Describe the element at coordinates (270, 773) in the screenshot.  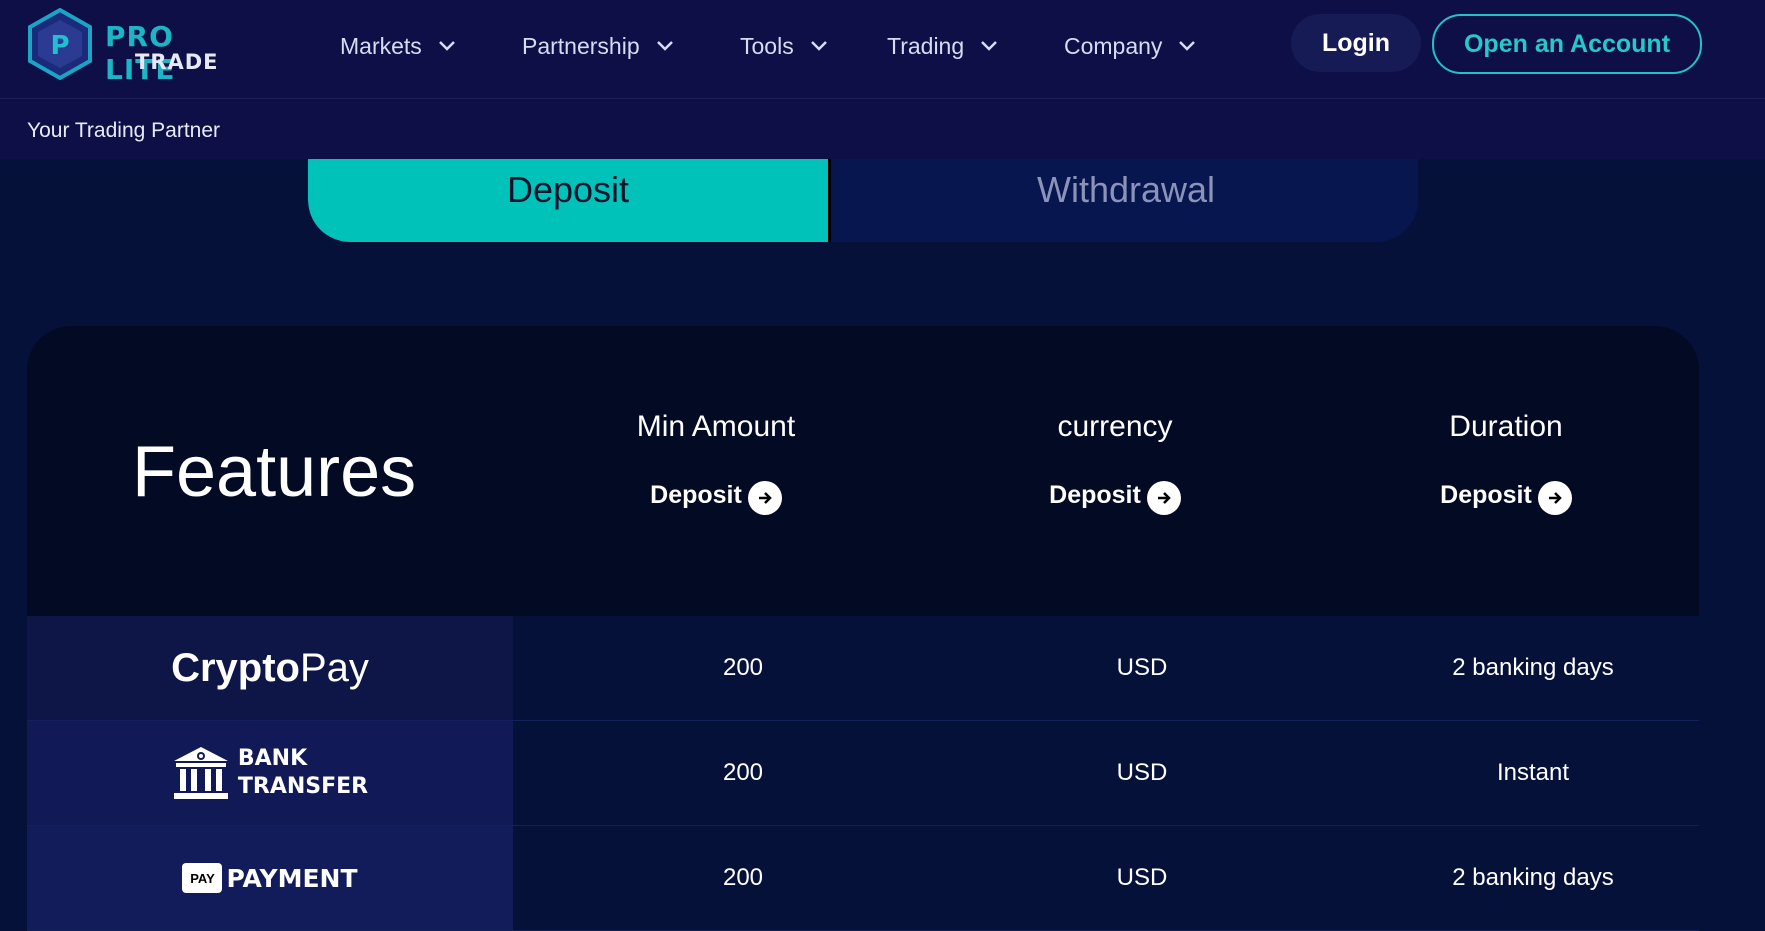
I see `bank-transfer-logo: BANK TRANSFER` at that location.